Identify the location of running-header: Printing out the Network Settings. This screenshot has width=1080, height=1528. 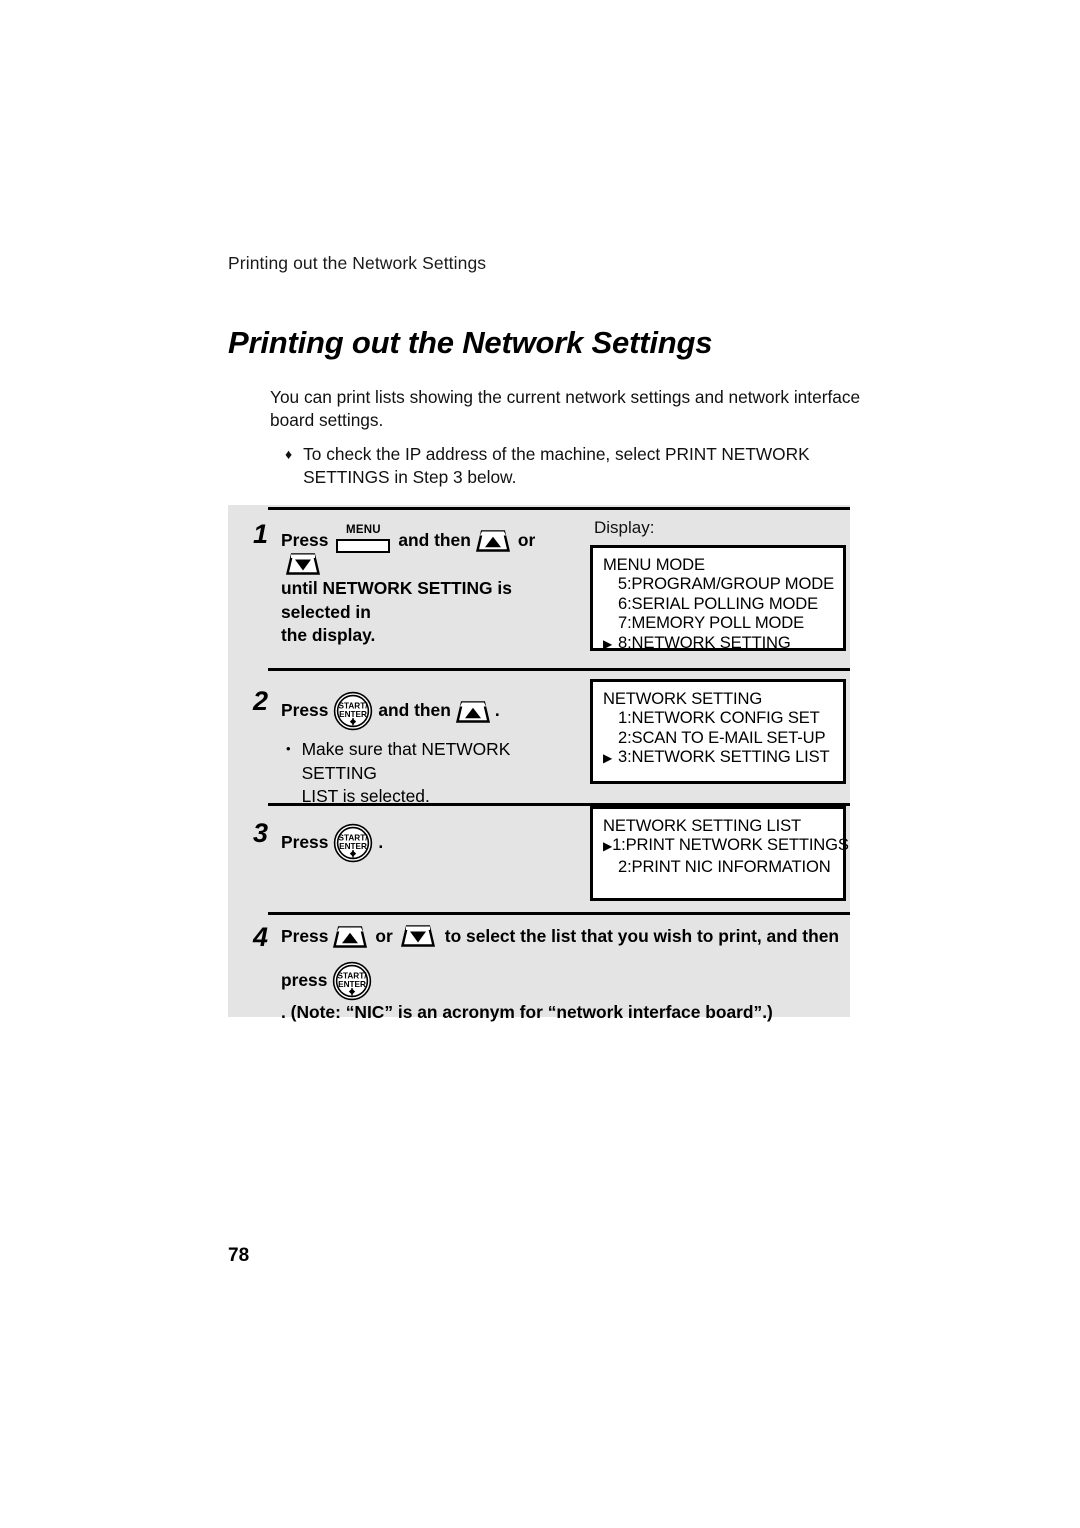
(357, 263).